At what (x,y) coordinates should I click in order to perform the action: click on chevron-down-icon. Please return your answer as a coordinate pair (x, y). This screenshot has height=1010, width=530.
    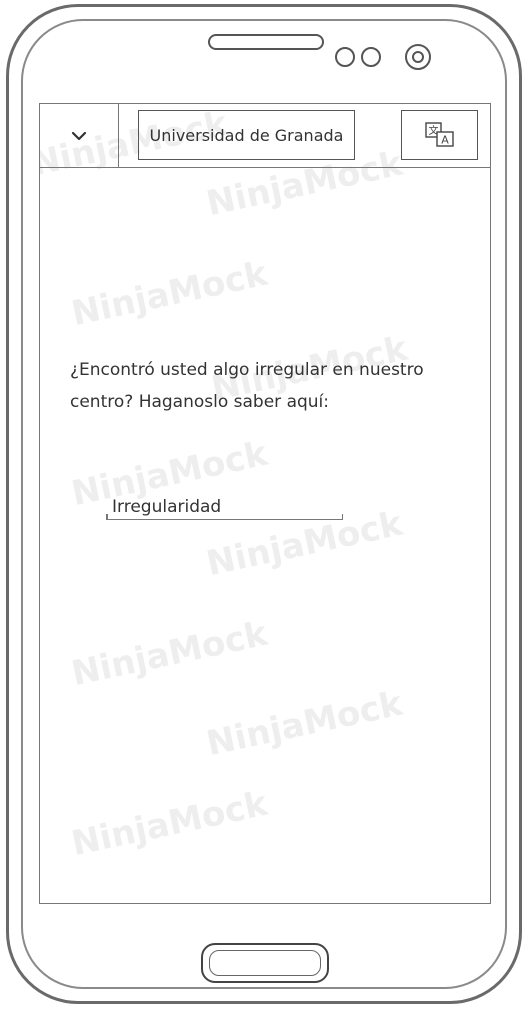
    Looking at the image, I should click on (79, 135).